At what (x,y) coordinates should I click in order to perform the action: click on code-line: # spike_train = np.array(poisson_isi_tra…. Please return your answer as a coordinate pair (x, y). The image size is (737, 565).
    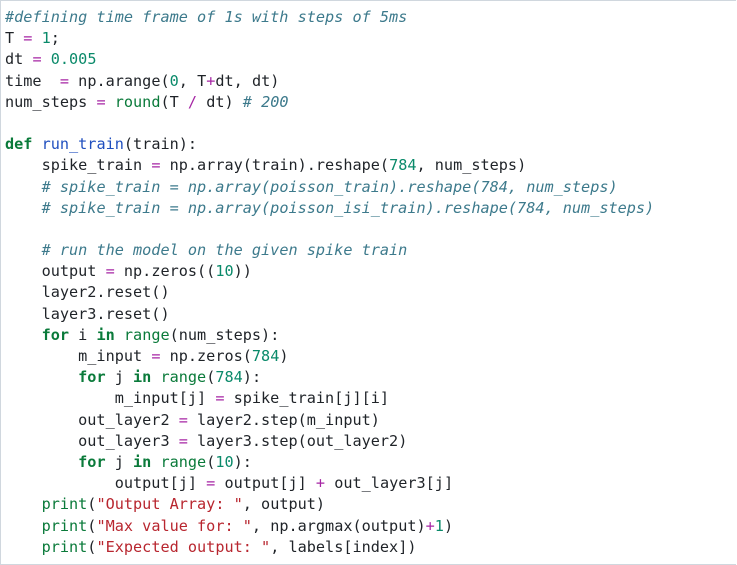
    Looking at the image, I should click on (370, 208).